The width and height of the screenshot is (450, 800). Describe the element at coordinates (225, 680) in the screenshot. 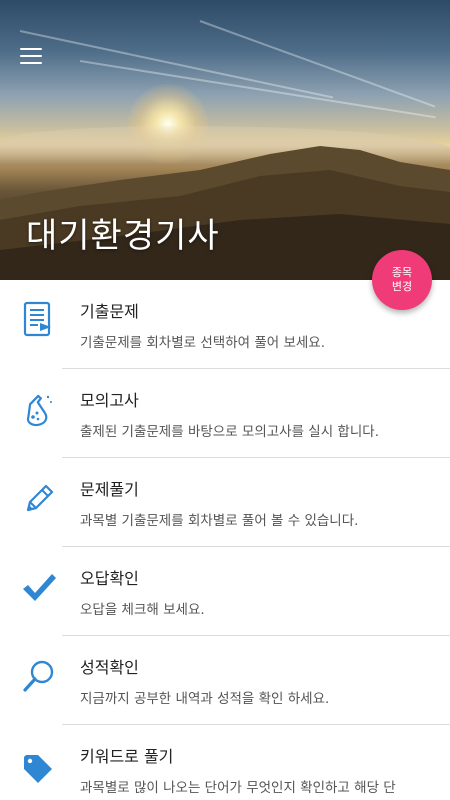

I see `list-item-grades: 성적확인 지금까지 공부한 내역과 성적을 확인 하세요.` at that location.